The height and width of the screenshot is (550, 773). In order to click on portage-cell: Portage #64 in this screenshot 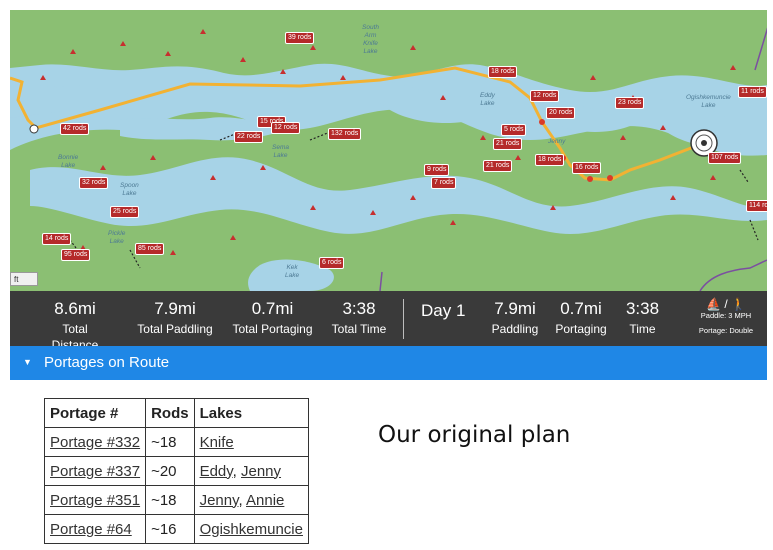, I will do `click(95, 529)`.